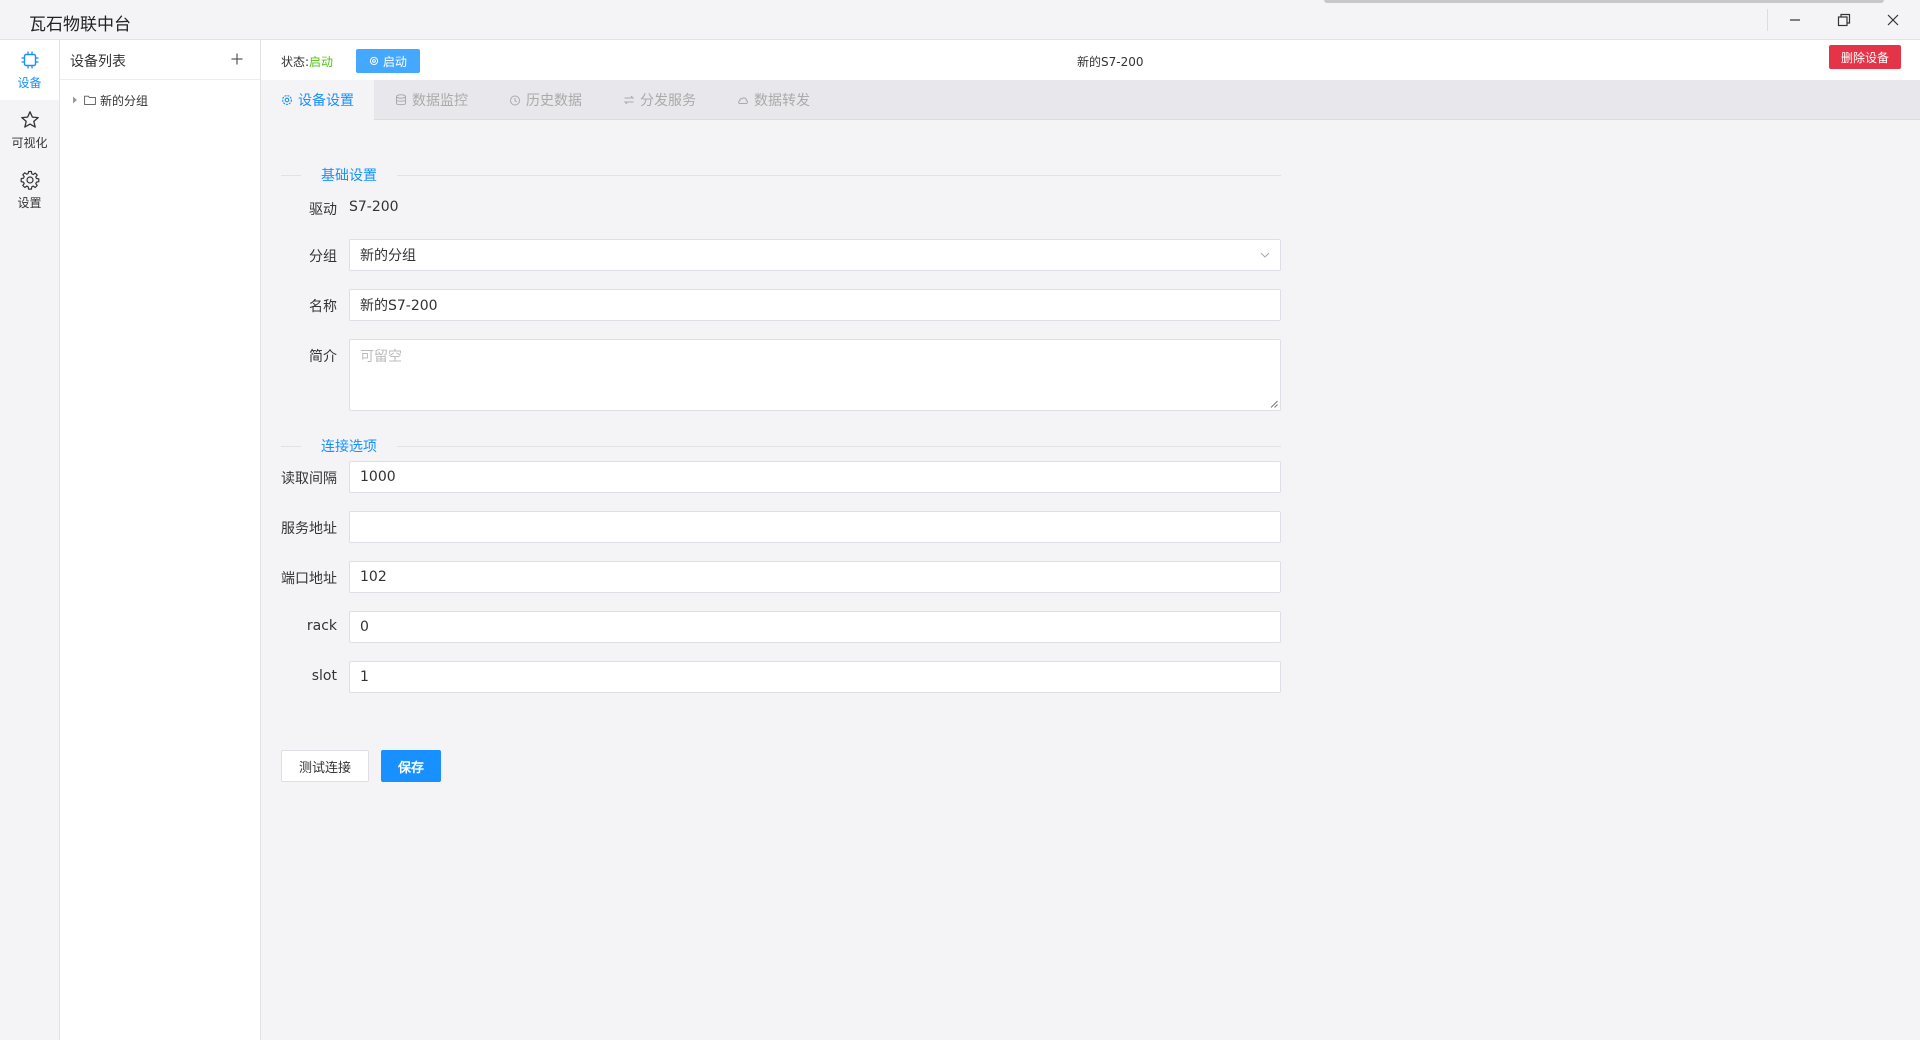 This screenshot has height=1040, width=1920. I want to click on start-button: 启动, so click(388, 61).